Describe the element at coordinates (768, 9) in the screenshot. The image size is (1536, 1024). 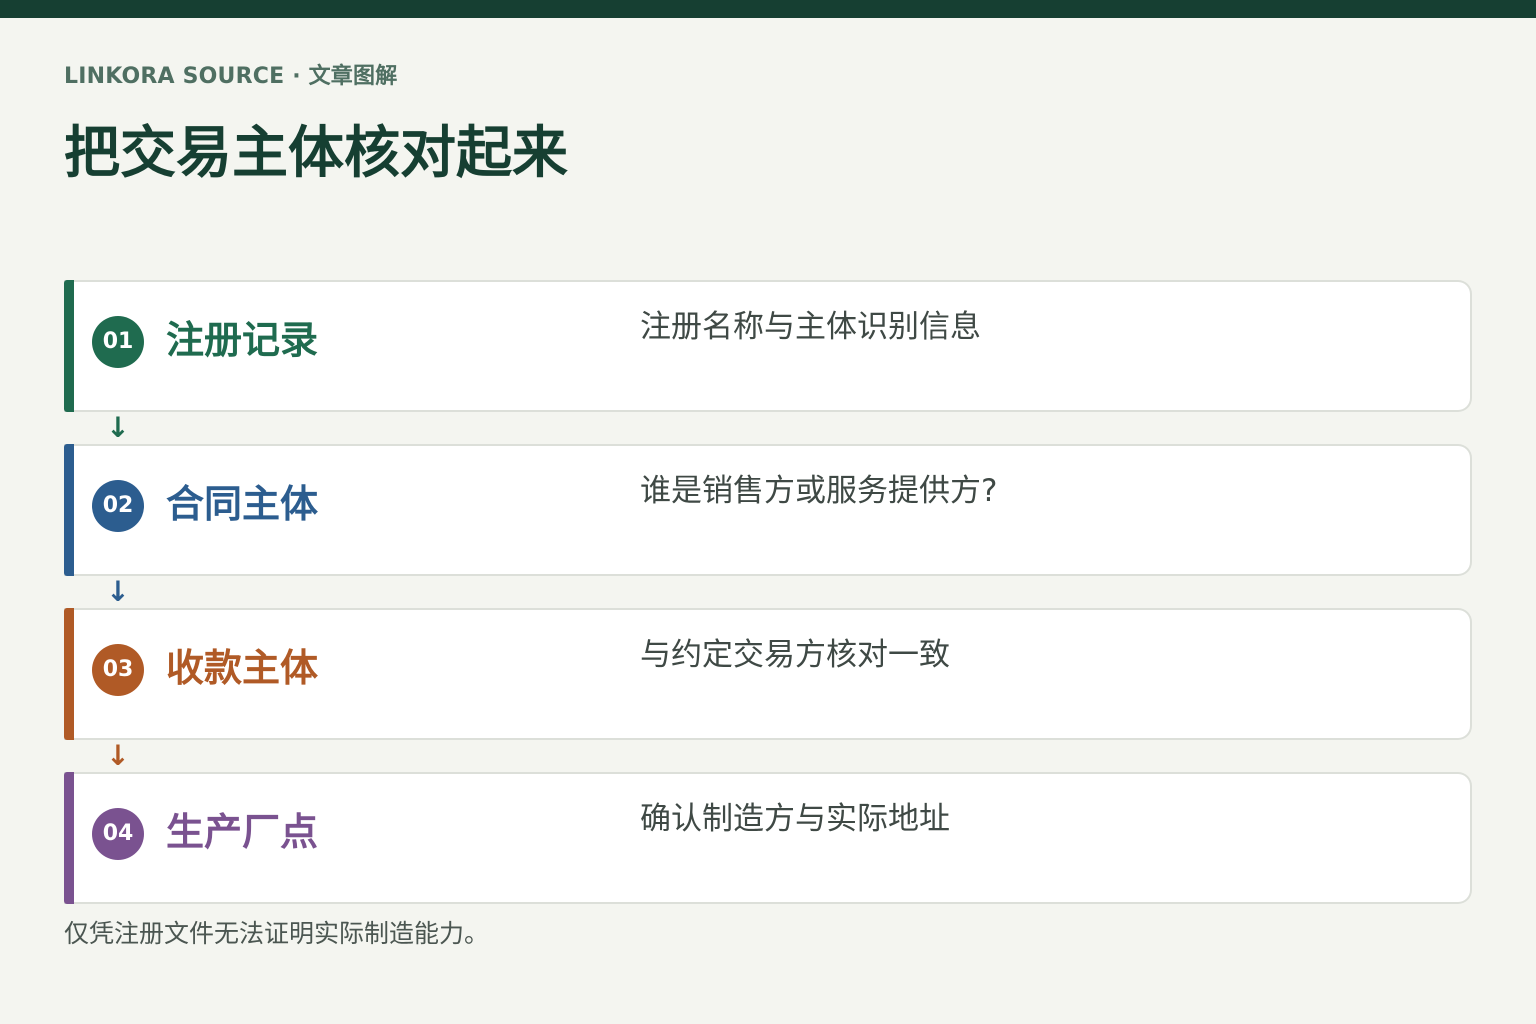
I see `top-bar` at that location.